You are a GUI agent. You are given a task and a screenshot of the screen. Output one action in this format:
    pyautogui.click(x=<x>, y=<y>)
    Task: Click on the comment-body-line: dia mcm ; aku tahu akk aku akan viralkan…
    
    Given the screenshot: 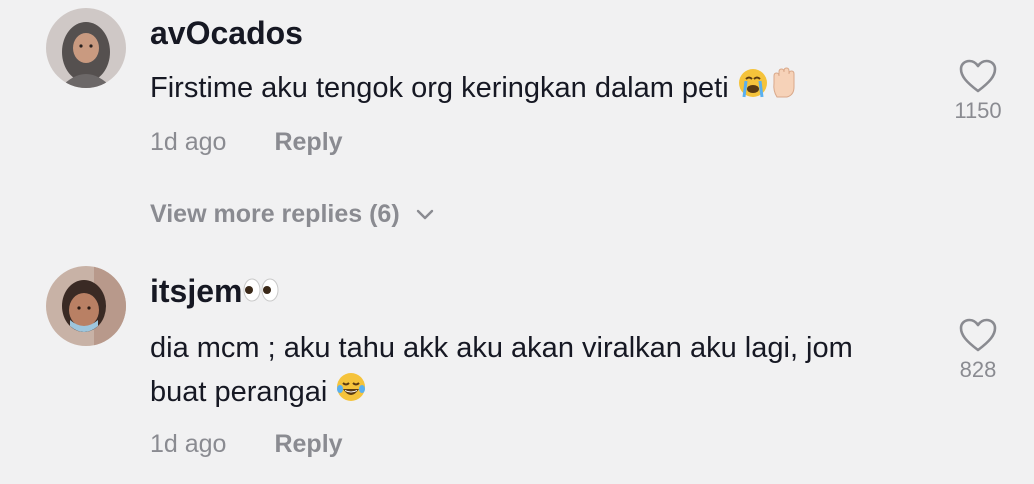 What is the action you would take?
    pyautogui.click(x=501, y=348)
    